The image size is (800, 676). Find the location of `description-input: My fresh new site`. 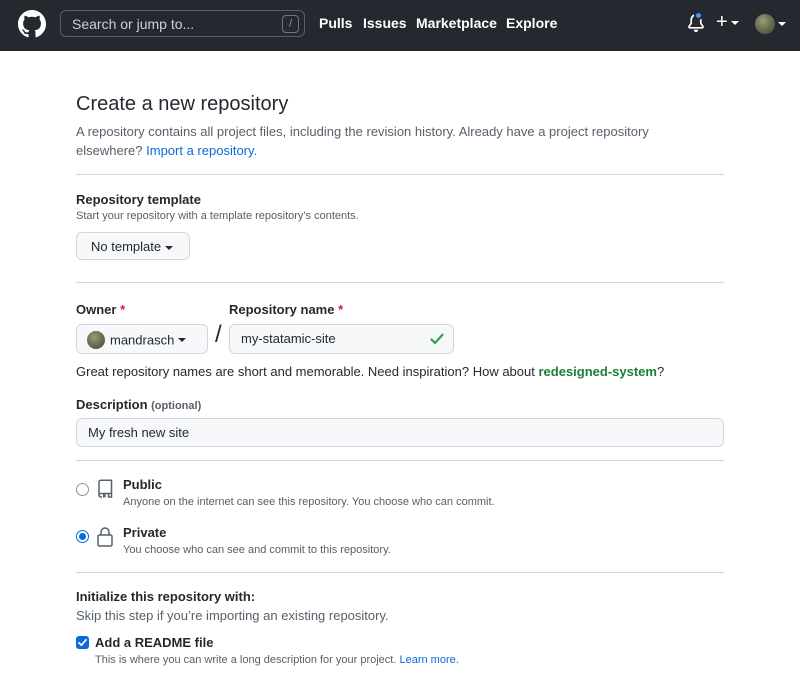

description-input: My fresh new site is located at coordinates (400, 432).